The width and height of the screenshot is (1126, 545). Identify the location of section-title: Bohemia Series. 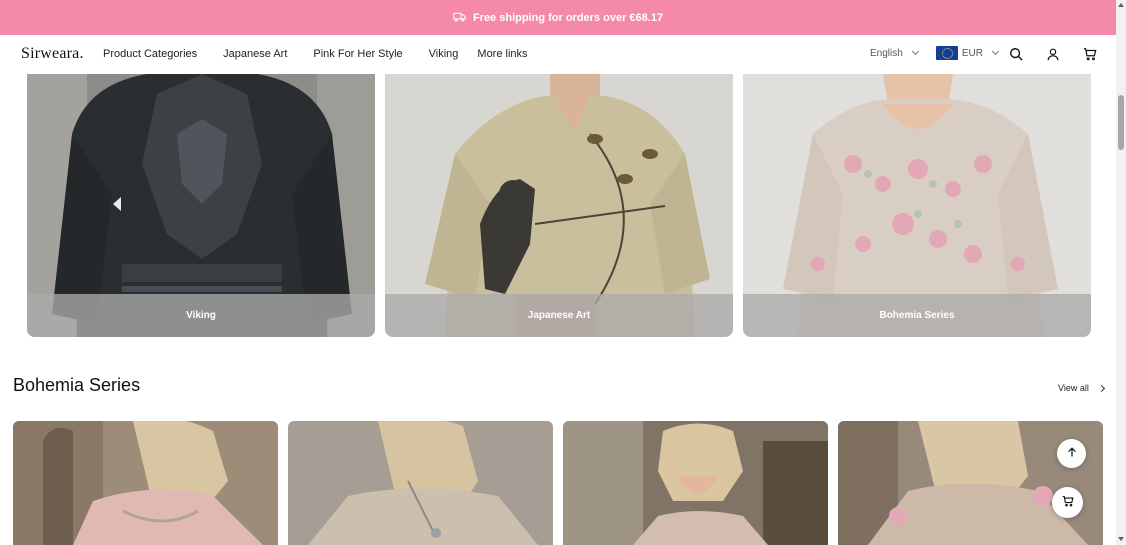
(77, 385).